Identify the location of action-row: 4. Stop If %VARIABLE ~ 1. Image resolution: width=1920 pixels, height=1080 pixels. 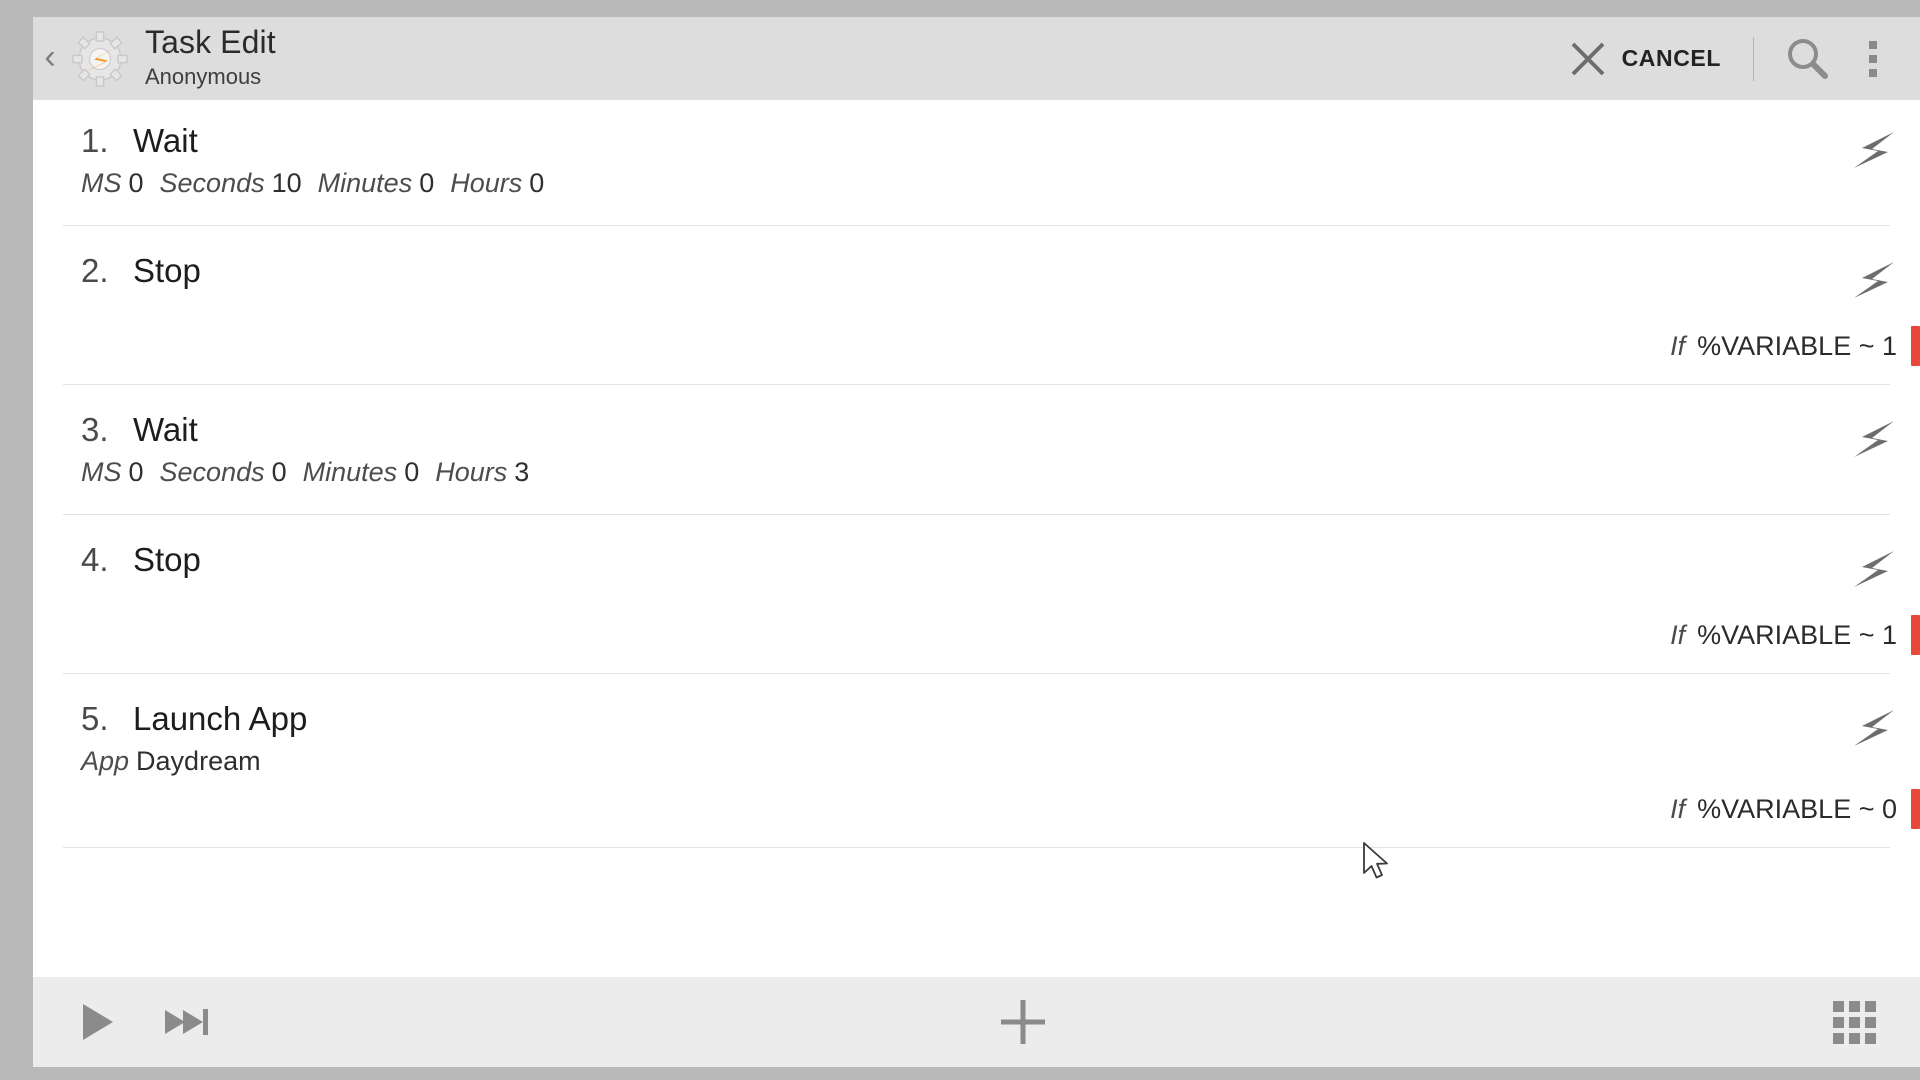
(976, 594).